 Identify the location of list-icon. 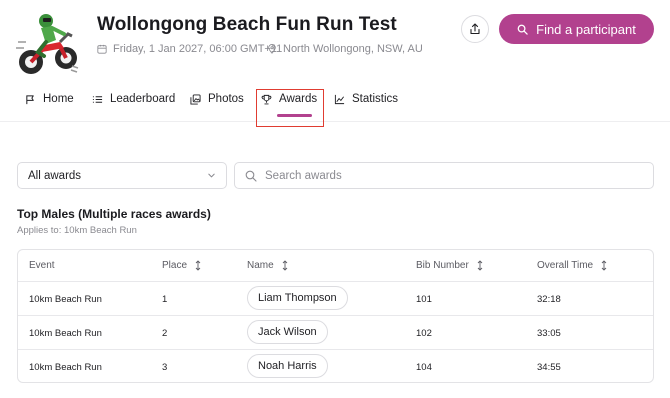
(97, 99).